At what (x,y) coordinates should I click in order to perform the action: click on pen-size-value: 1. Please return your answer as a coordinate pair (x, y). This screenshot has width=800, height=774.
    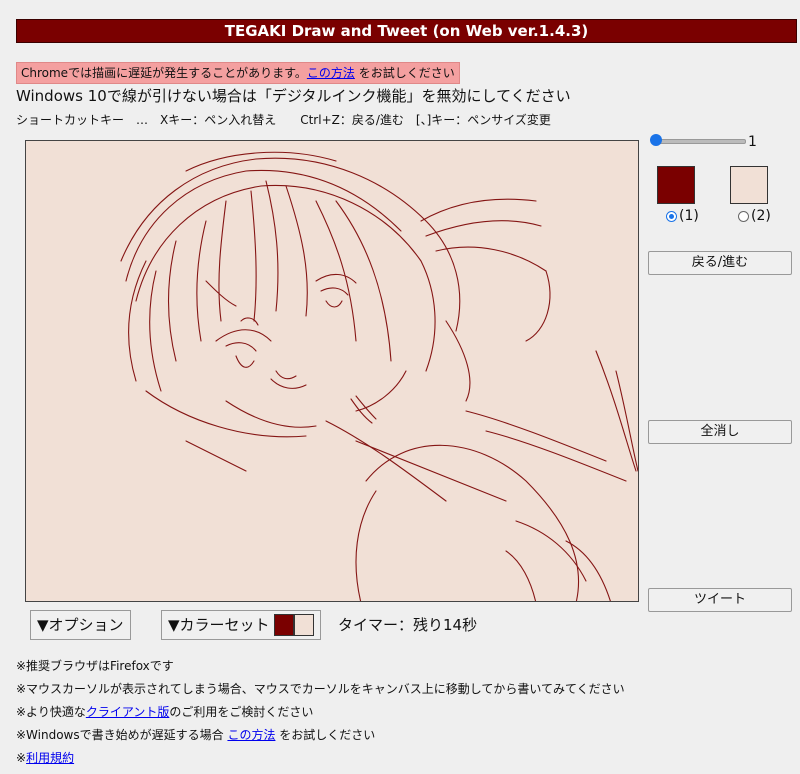
    Looking at the image, I should click on (752, 142).